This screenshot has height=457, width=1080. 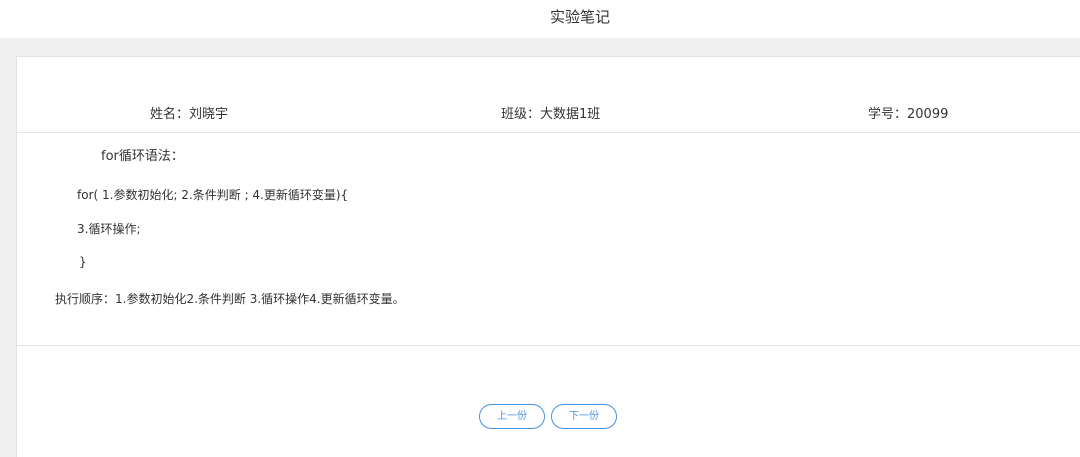 I want to click on note-line: for循环语法：, so click(x=142, y=156).